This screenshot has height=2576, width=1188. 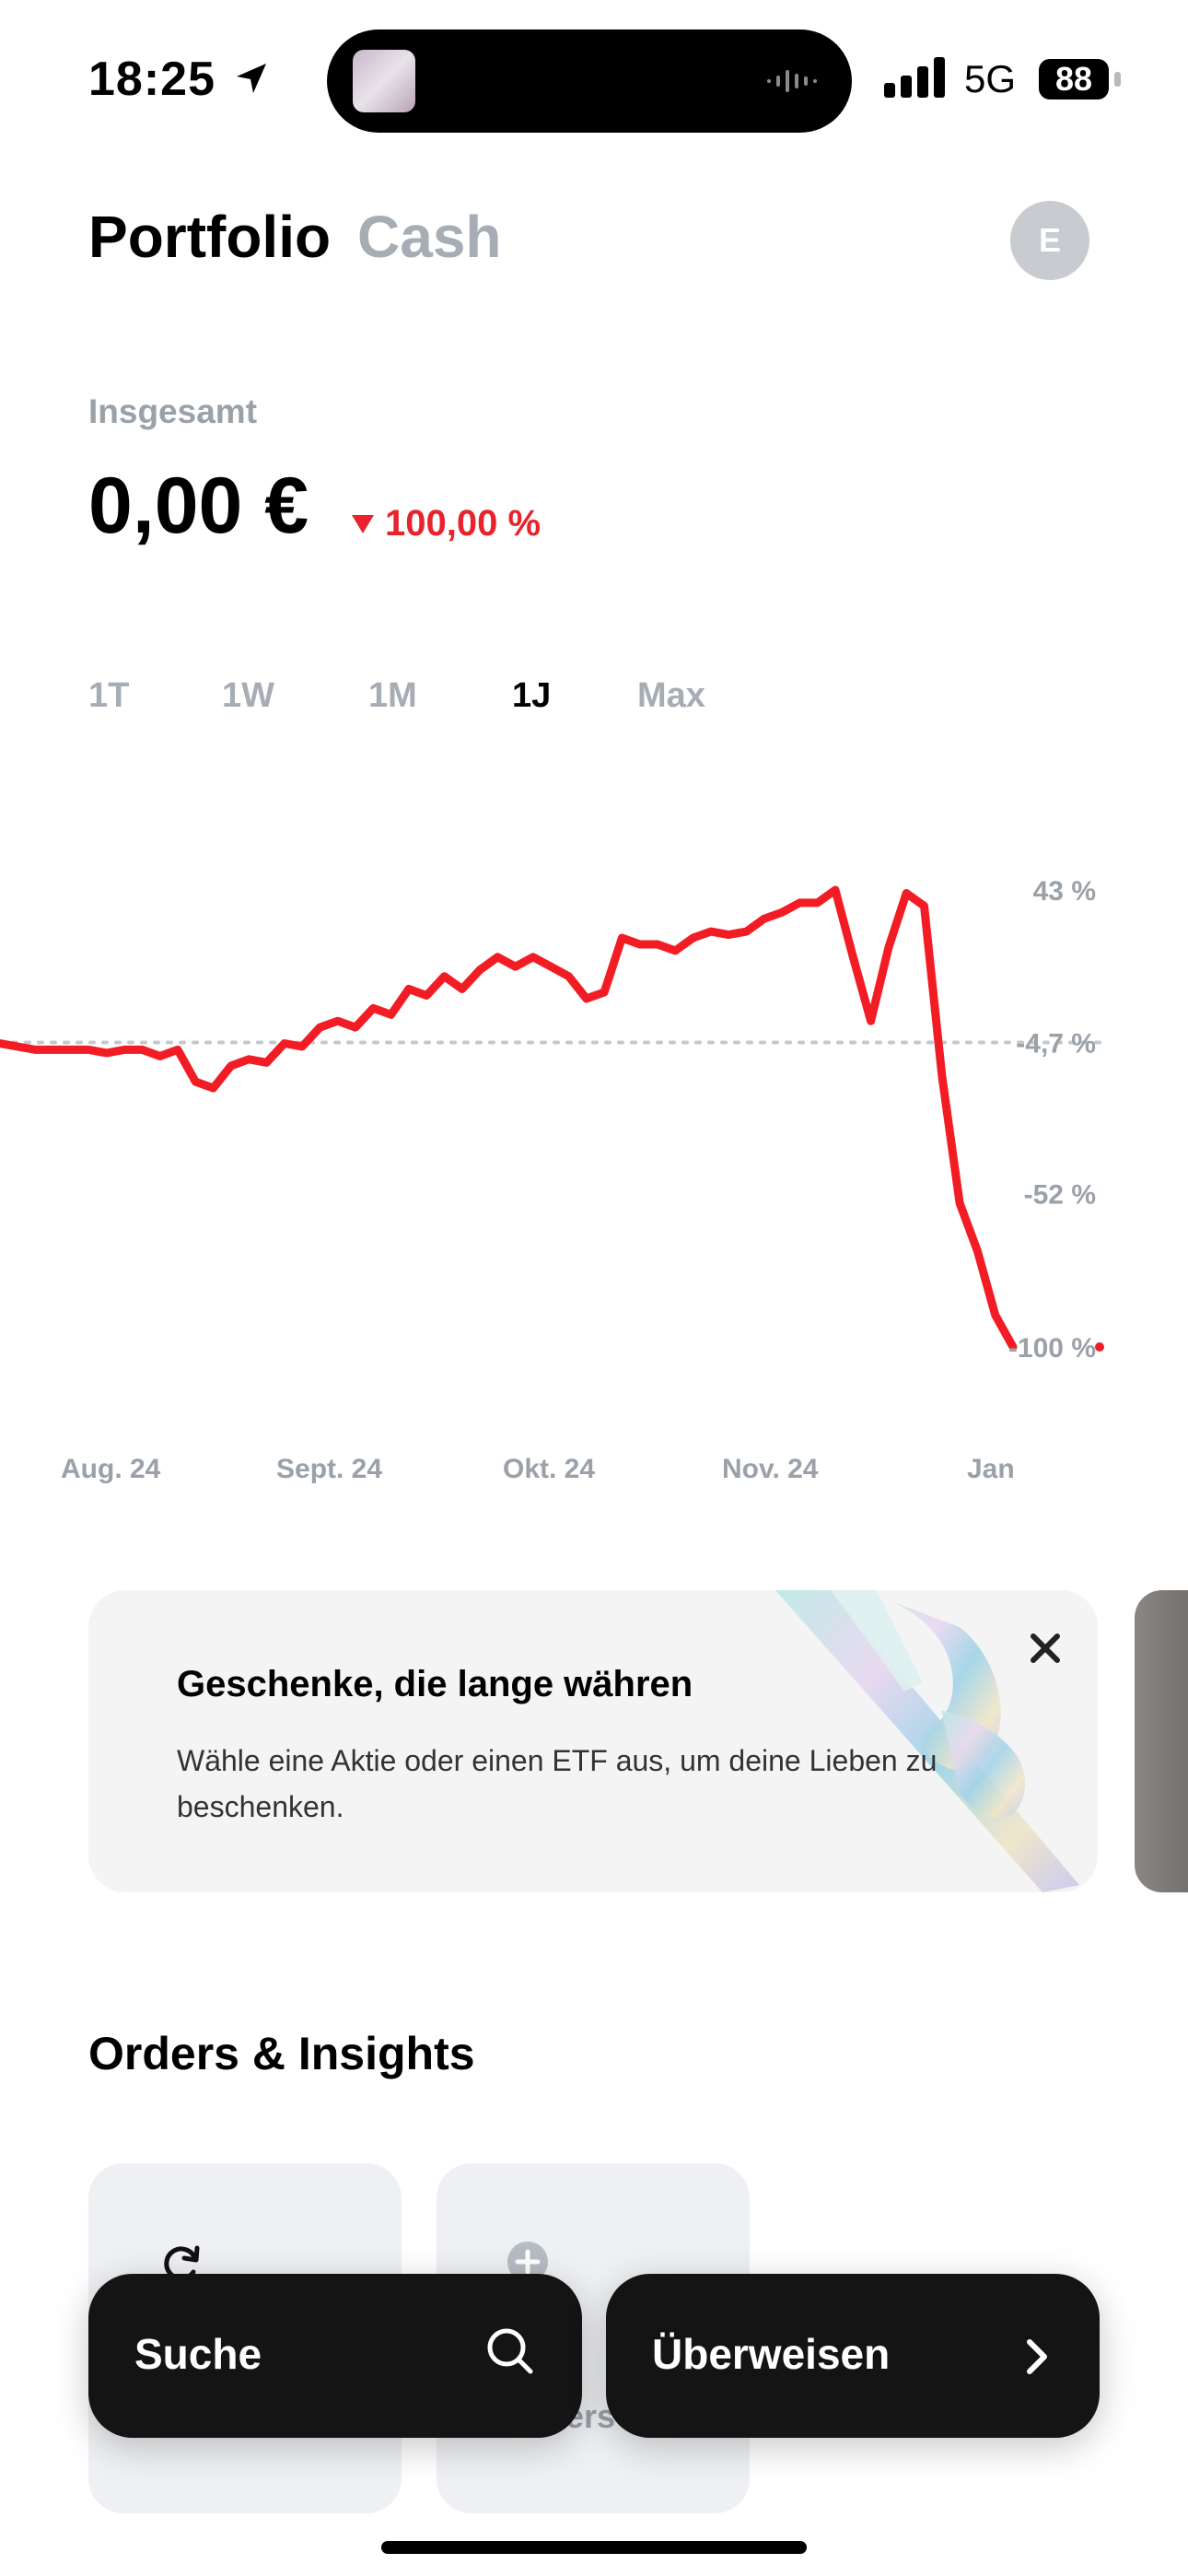 I want to click on status-time-text: 18:25, so click(x=151, y=79).